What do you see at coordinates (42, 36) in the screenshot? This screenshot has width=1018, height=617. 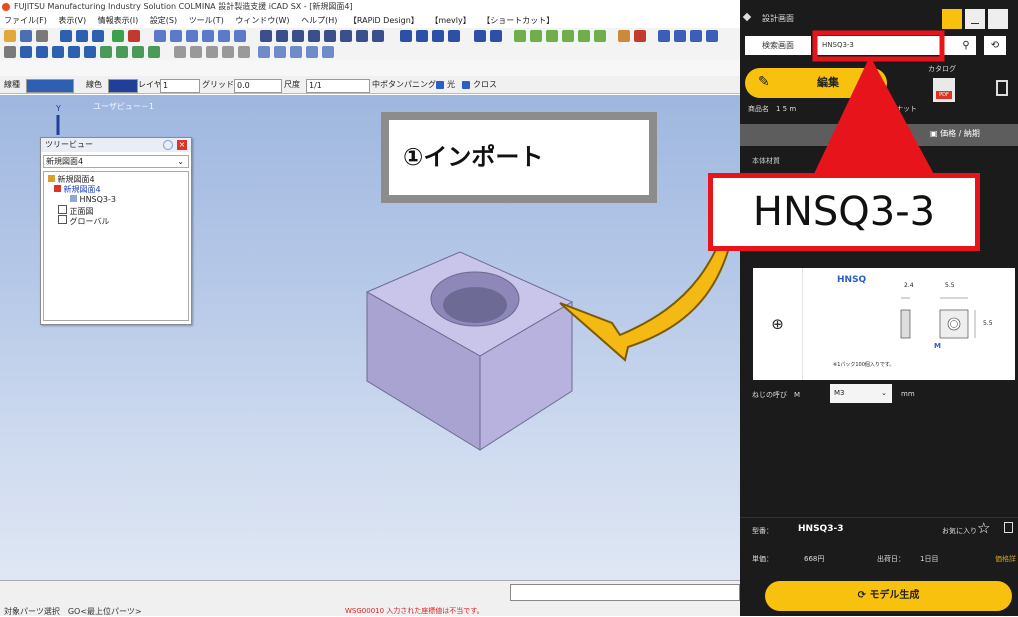 I see `print-icon` at bounding box center [42, 36].